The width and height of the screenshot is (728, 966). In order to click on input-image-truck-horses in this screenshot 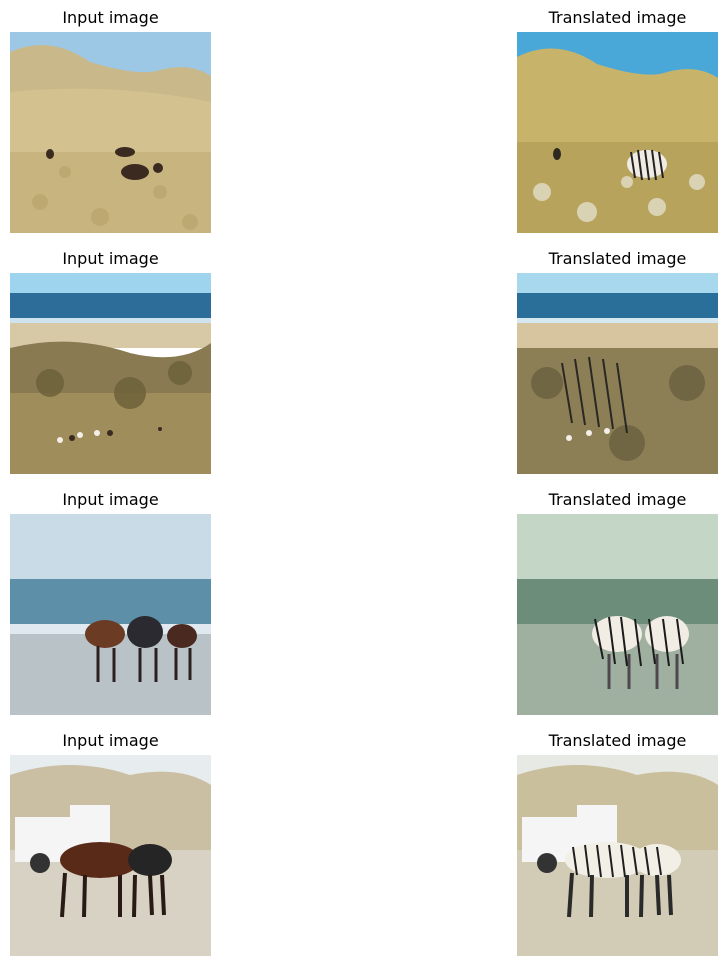, I will do `click(110, 855)`.